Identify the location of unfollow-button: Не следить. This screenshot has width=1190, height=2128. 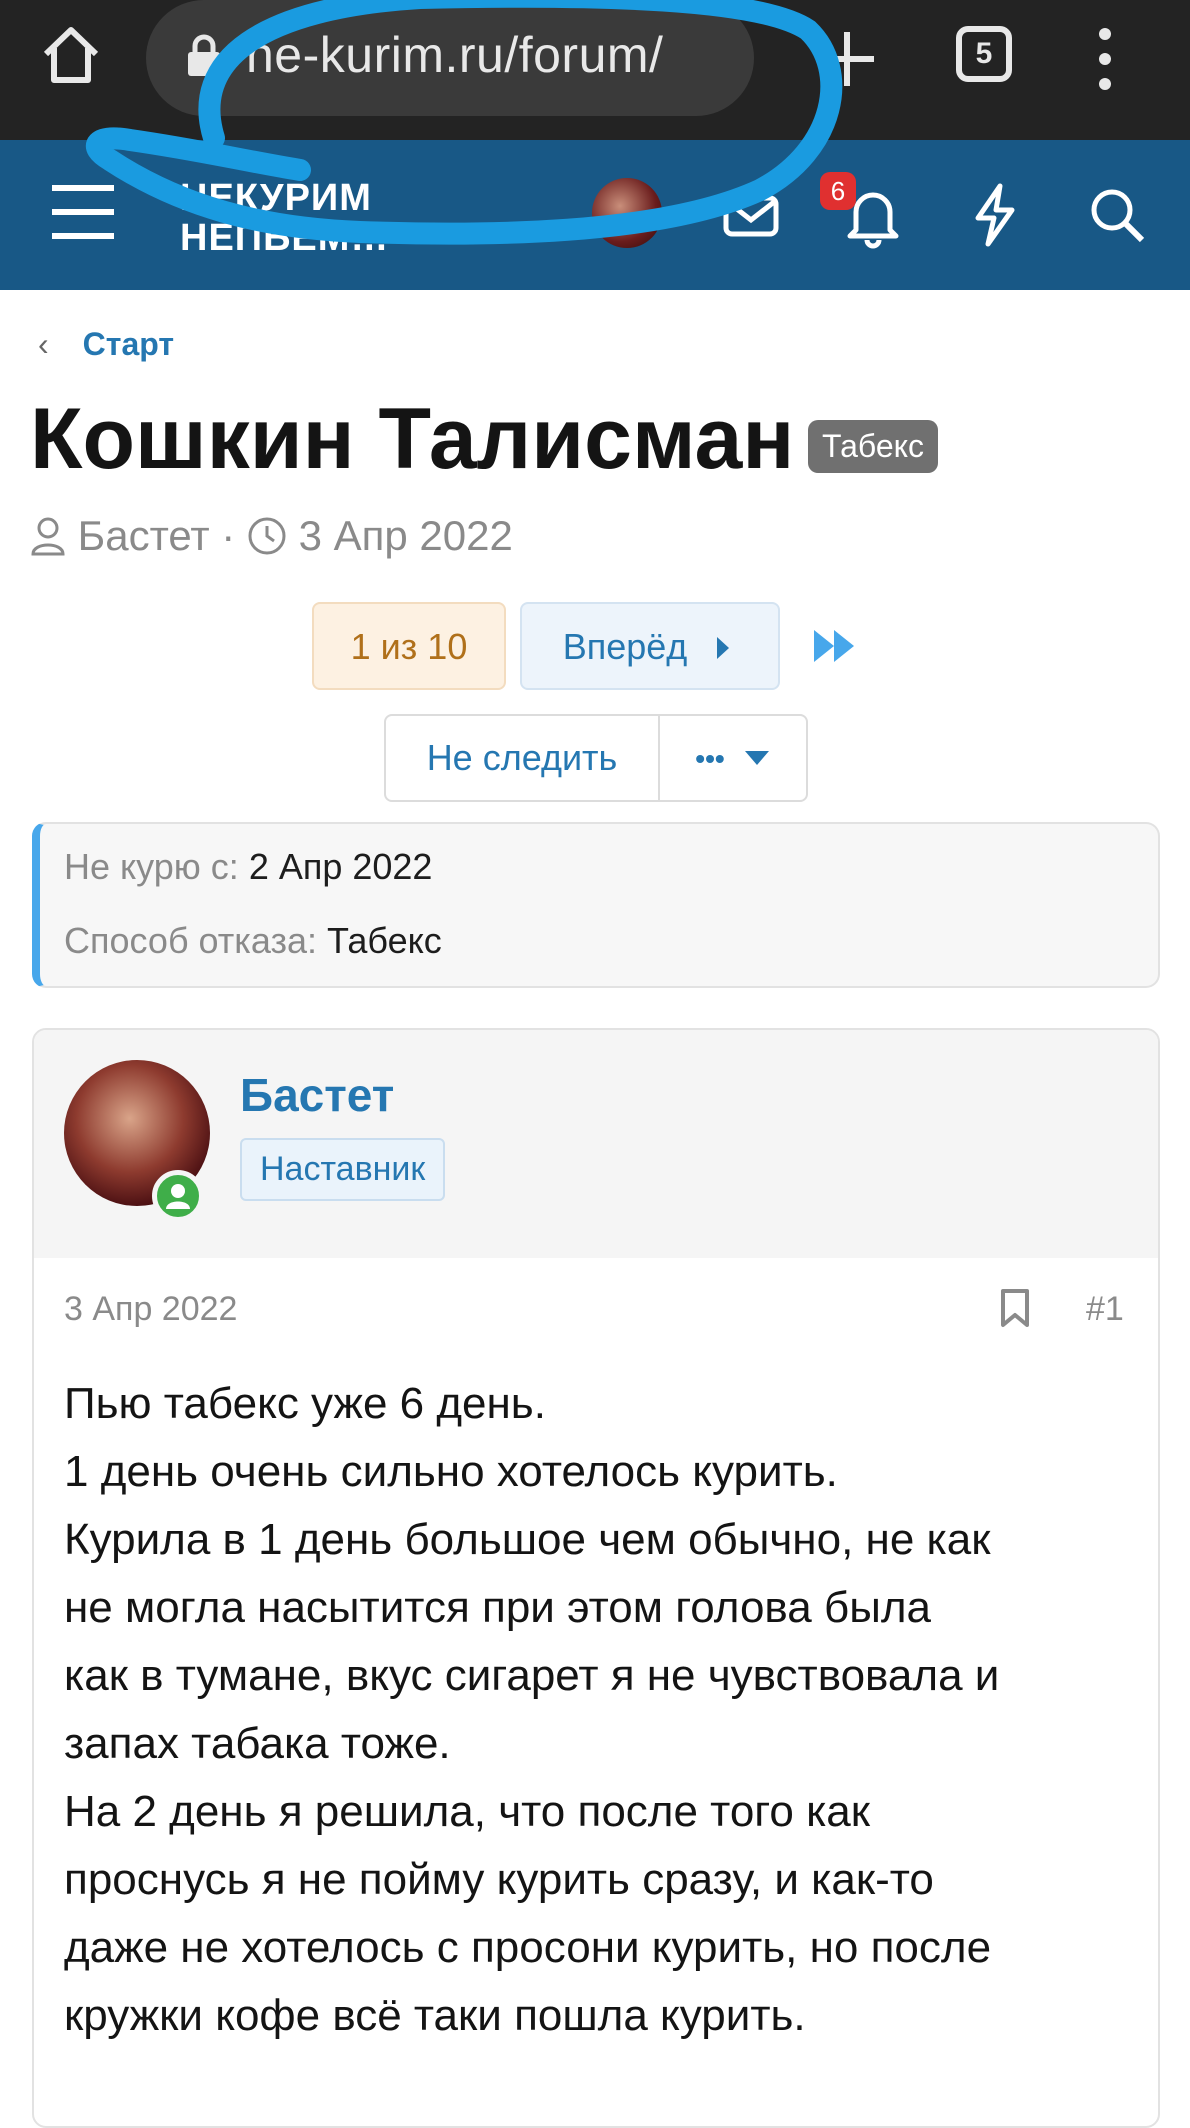
(523, 758).